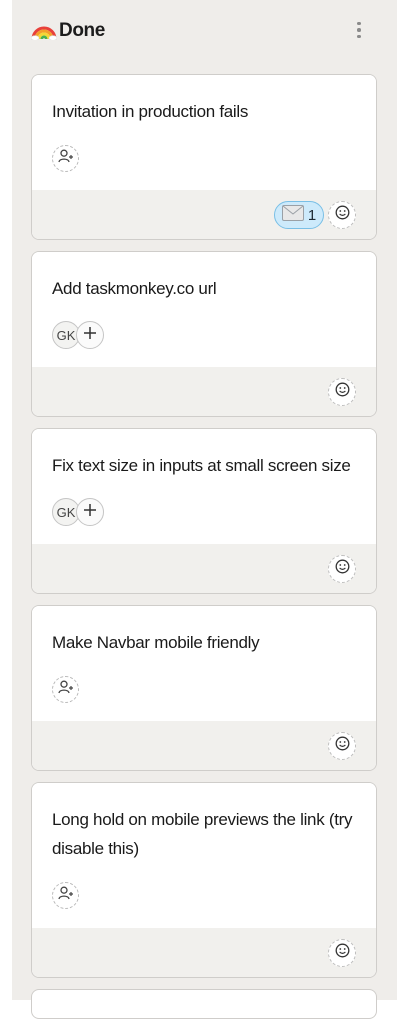  I want to click on task-card: Make Navbar mobile friendly, so click(204, 688).